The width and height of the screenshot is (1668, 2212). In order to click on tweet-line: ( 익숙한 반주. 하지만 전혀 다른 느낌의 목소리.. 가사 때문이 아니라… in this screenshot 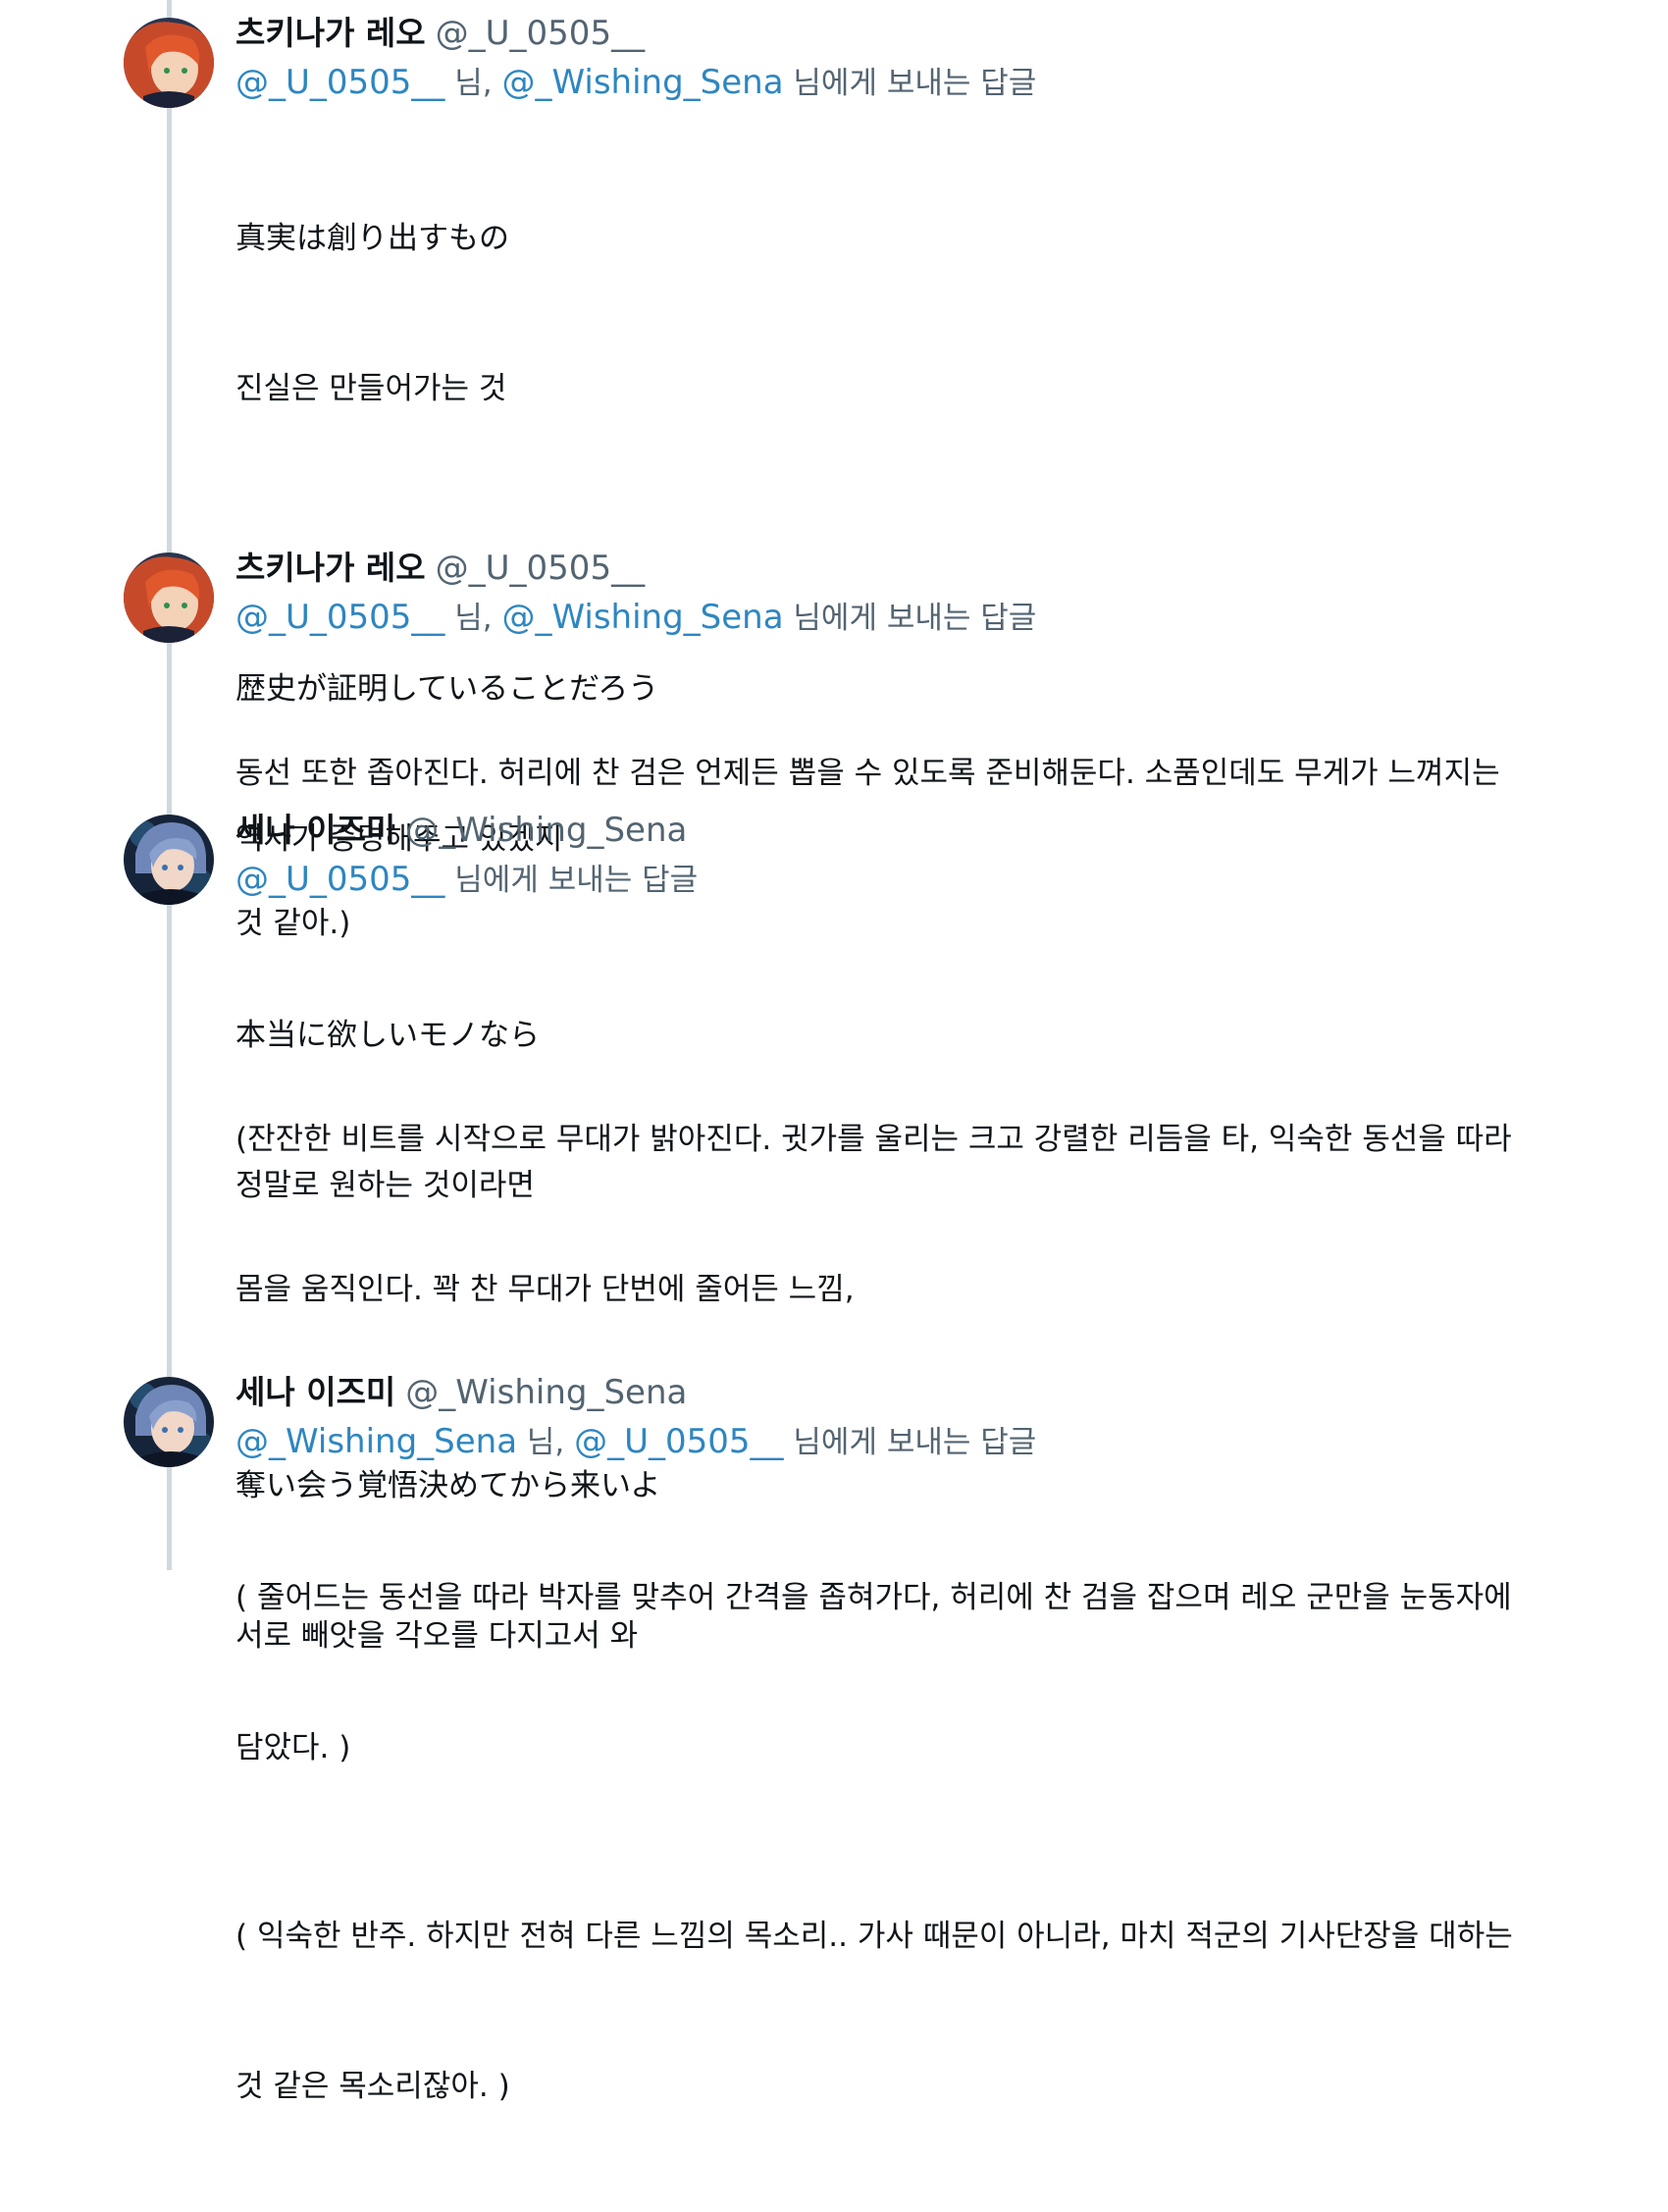, I will do `click(874, 1937)`.